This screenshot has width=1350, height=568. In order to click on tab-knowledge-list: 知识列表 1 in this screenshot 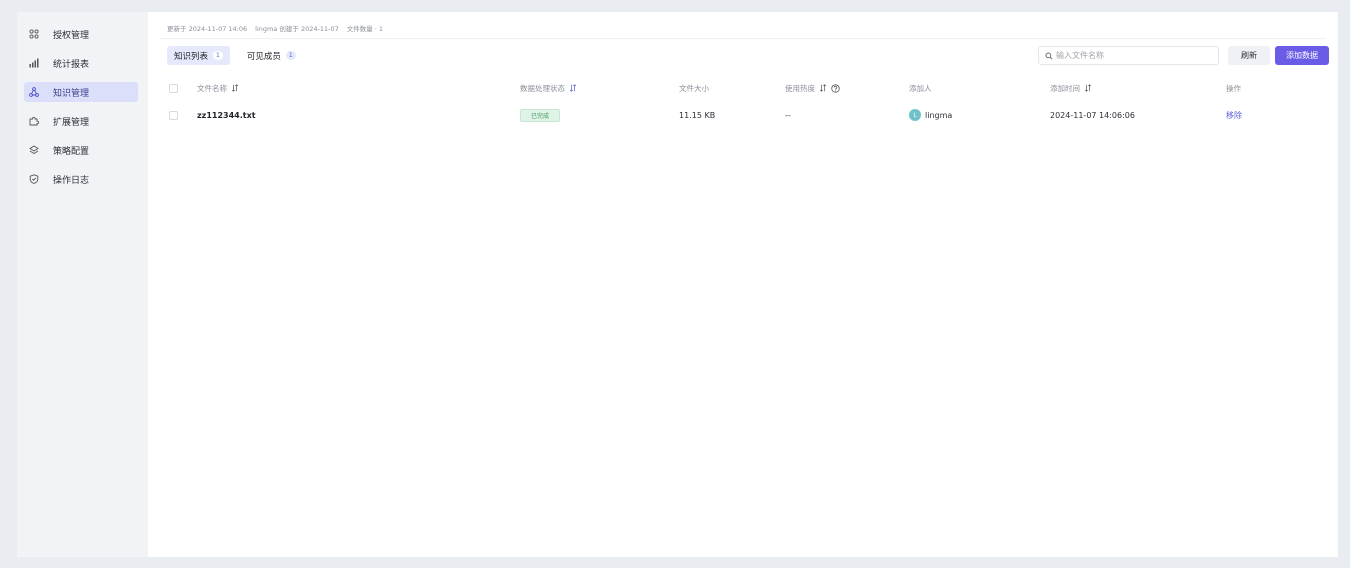, I will do `click(198, 55)`.